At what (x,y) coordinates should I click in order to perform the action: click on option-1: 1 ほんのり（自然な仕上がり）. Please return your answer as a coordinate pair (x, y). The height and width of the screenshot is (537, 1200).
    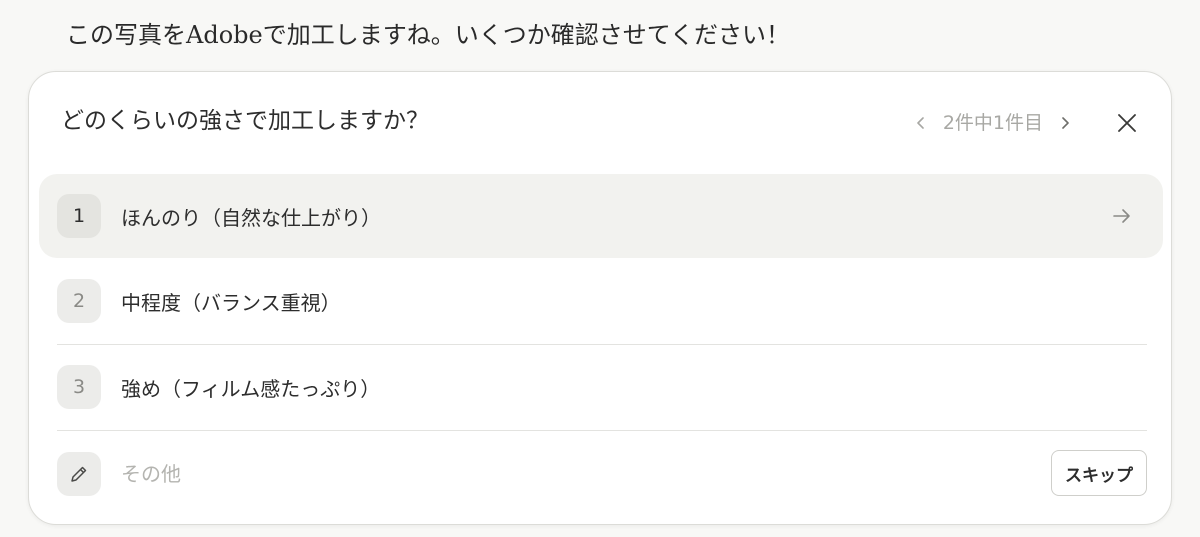
    Looking at the image, I should click on (601, 216).